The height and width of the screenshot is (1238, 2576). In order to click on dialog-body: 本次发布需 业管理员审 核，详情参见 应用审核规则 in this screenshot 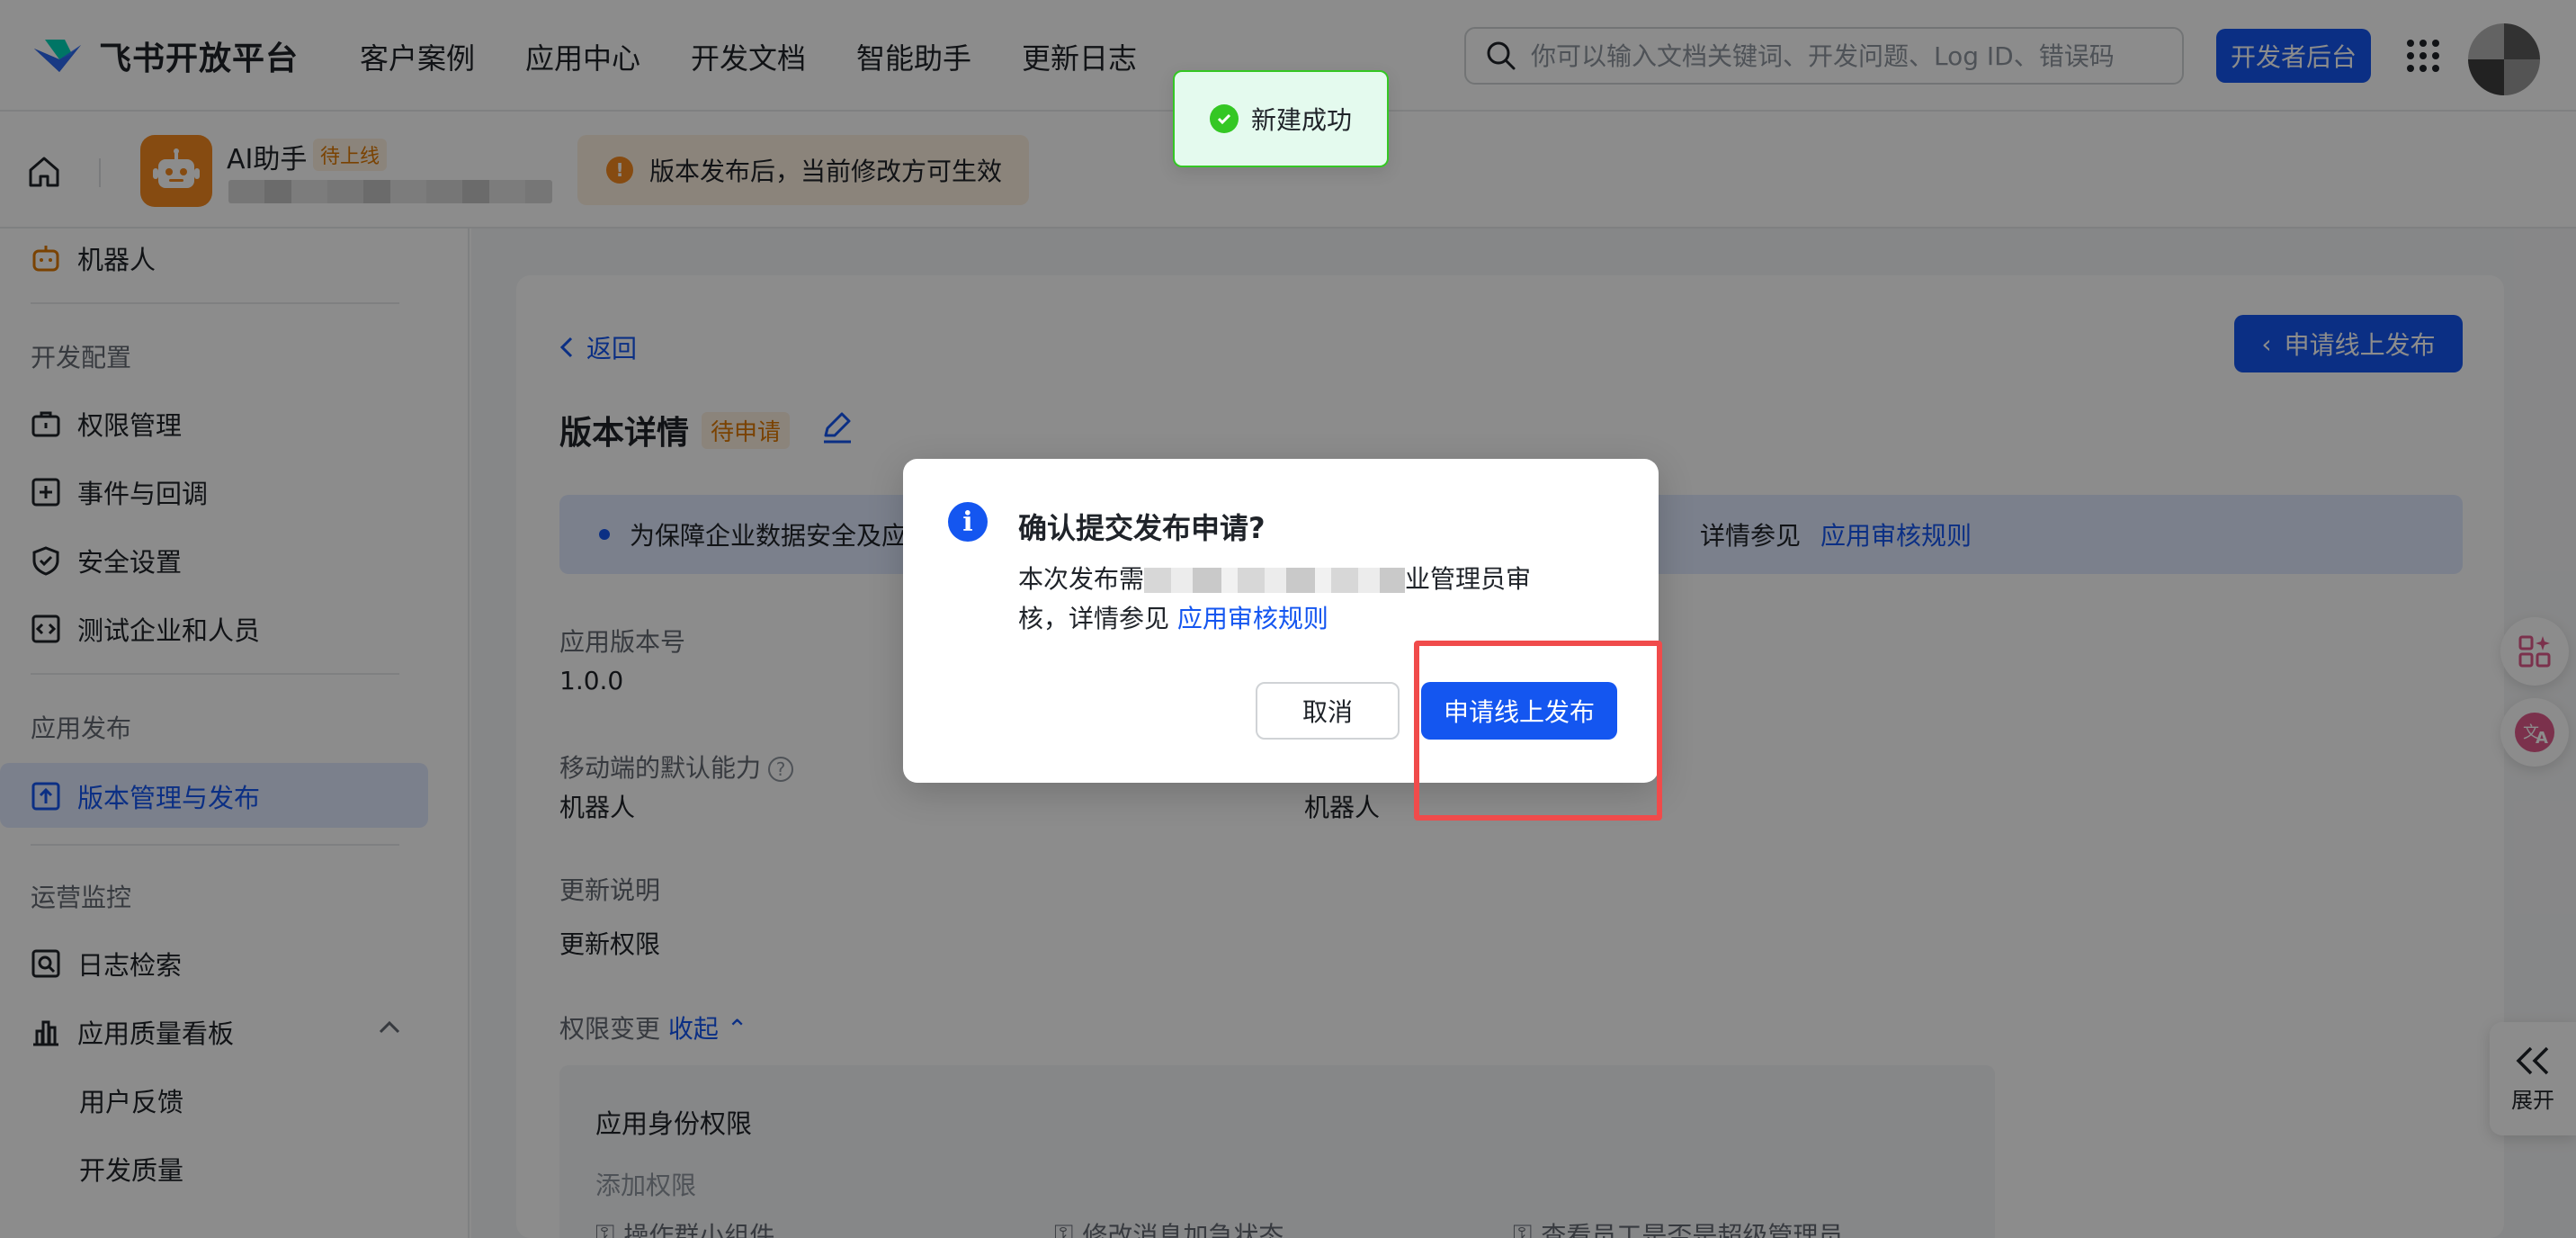, I will do `click(1306, 599)`.